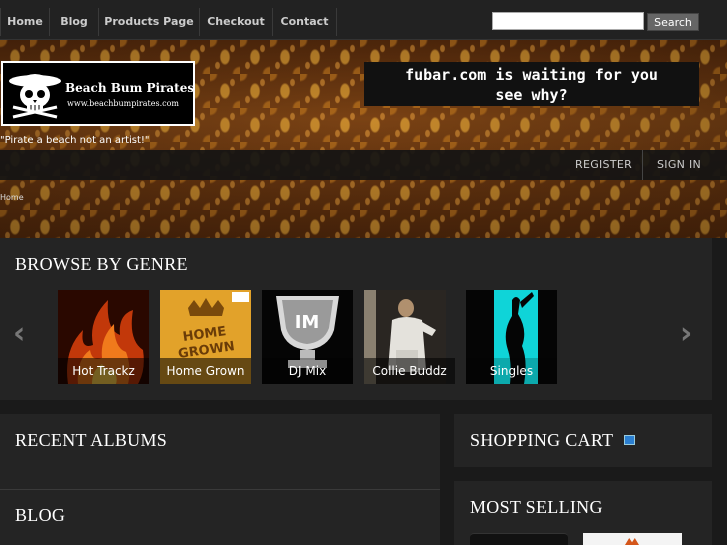  What do you see at coordinates (74, 22) in the screenshot?
I see `nav-blog: Blog` at bounding box center [74, 22].